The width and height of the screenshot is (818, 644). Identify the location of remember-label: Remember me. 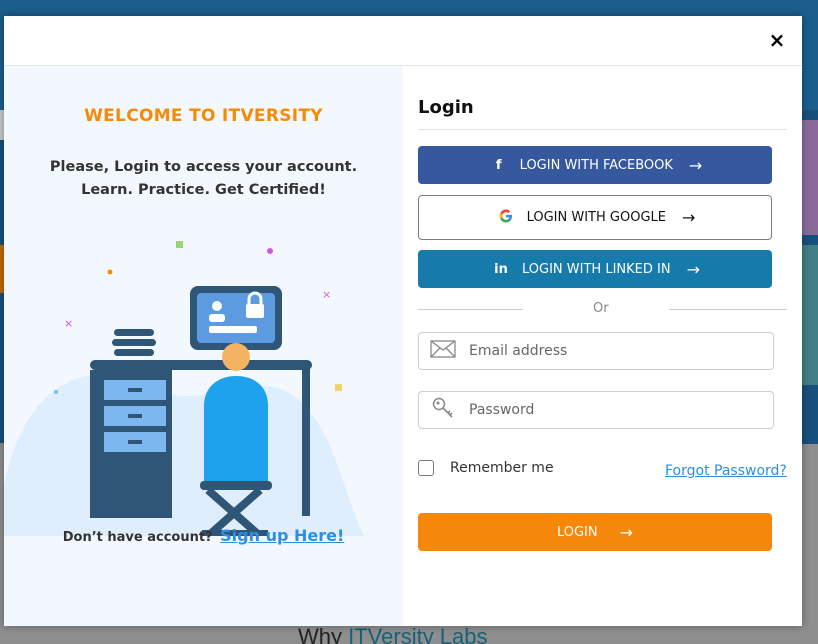
(502, 468).